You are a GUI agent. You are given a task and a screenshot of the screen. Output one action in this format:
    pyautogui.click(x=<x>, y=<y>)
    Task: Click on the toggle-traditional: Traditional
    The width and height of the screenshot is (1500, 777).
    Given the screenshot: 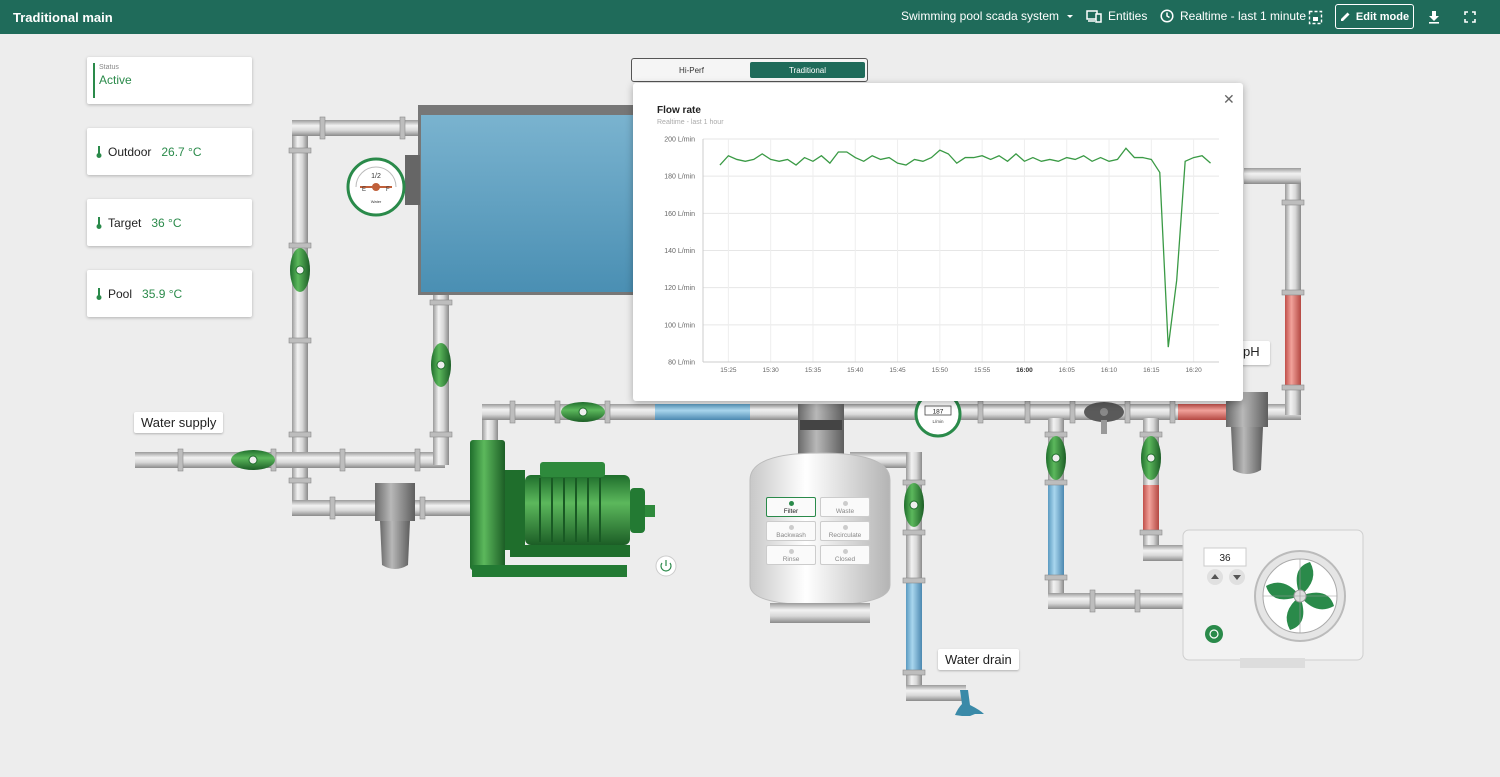 What is the action you would take?
    pyautogui.click(x=807, y=70)
    